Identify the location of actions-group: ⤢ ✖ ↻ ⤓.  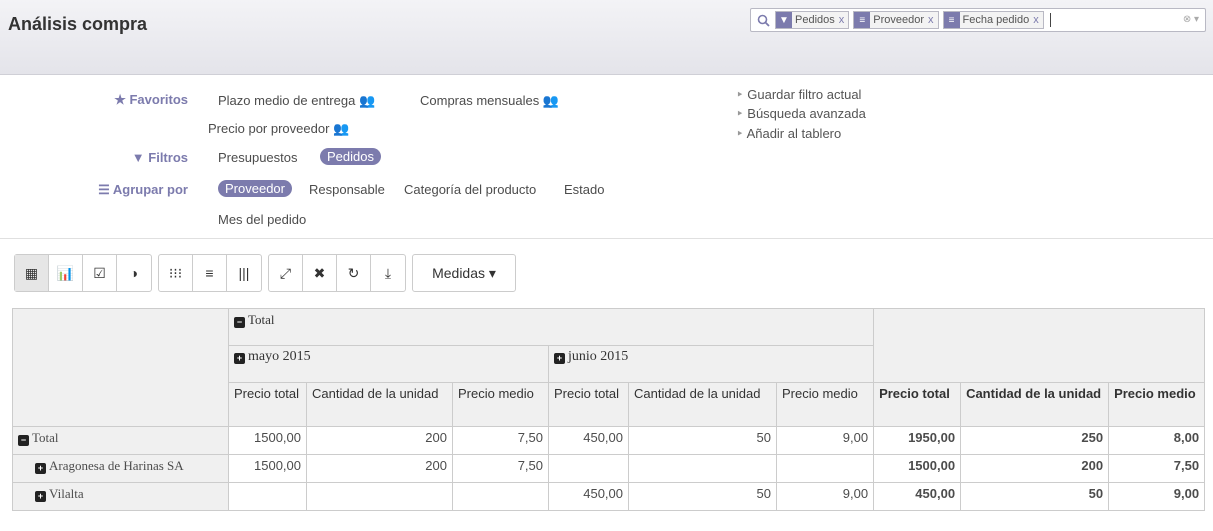
(337, 273).